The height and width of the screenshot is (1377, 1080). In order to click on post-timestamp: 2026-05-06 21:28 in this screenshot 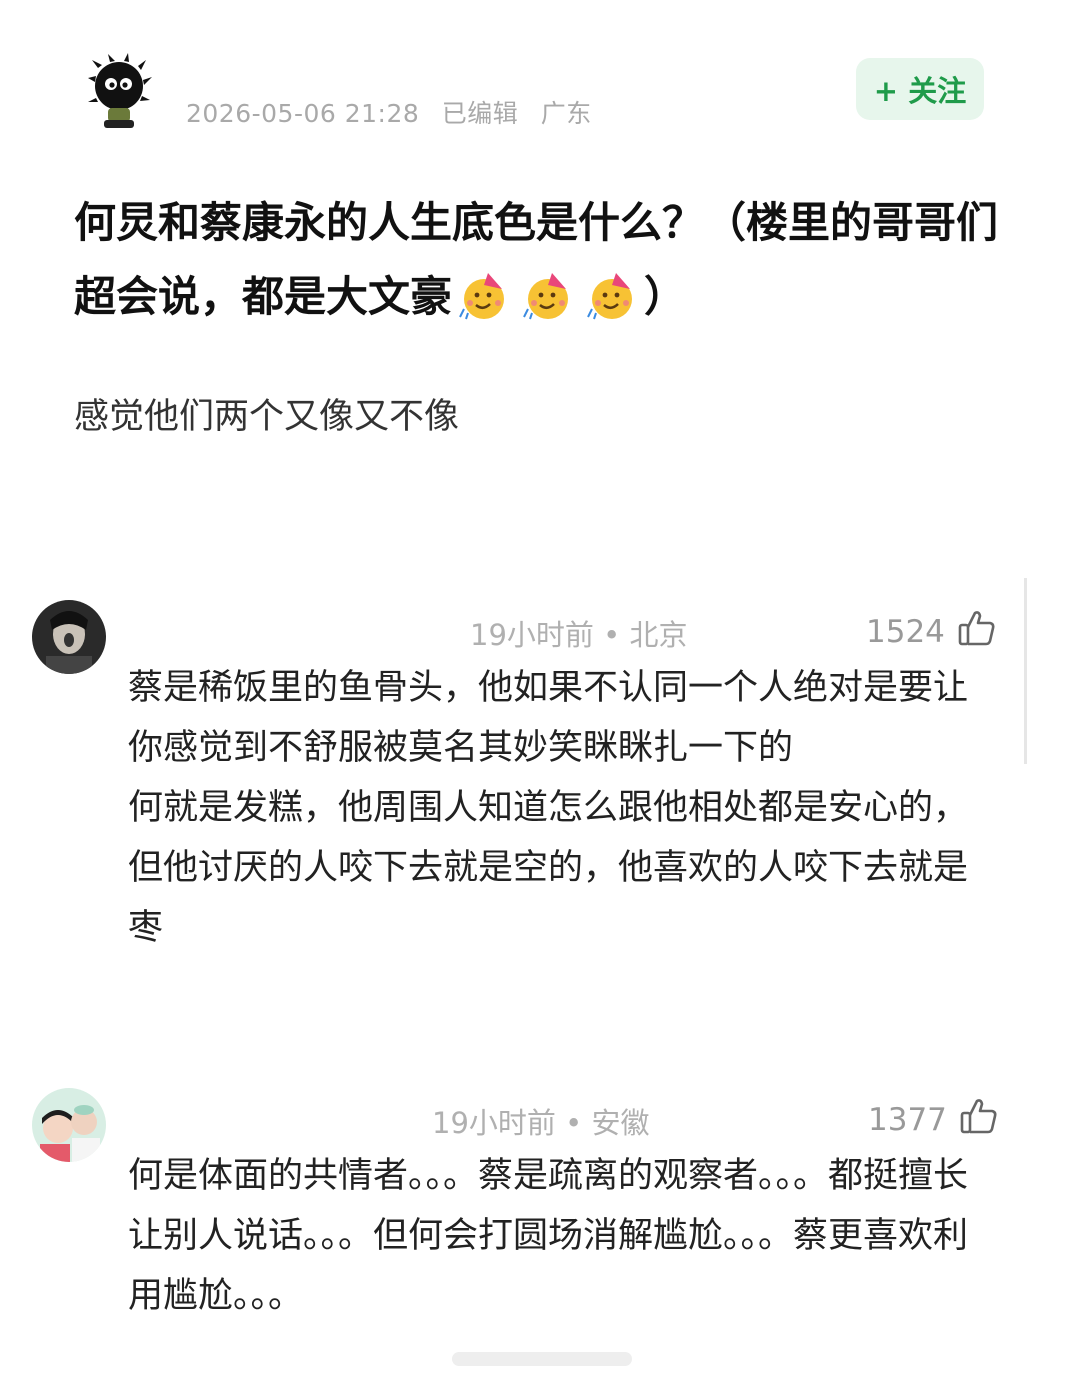, I will do `click(303, 113)`.